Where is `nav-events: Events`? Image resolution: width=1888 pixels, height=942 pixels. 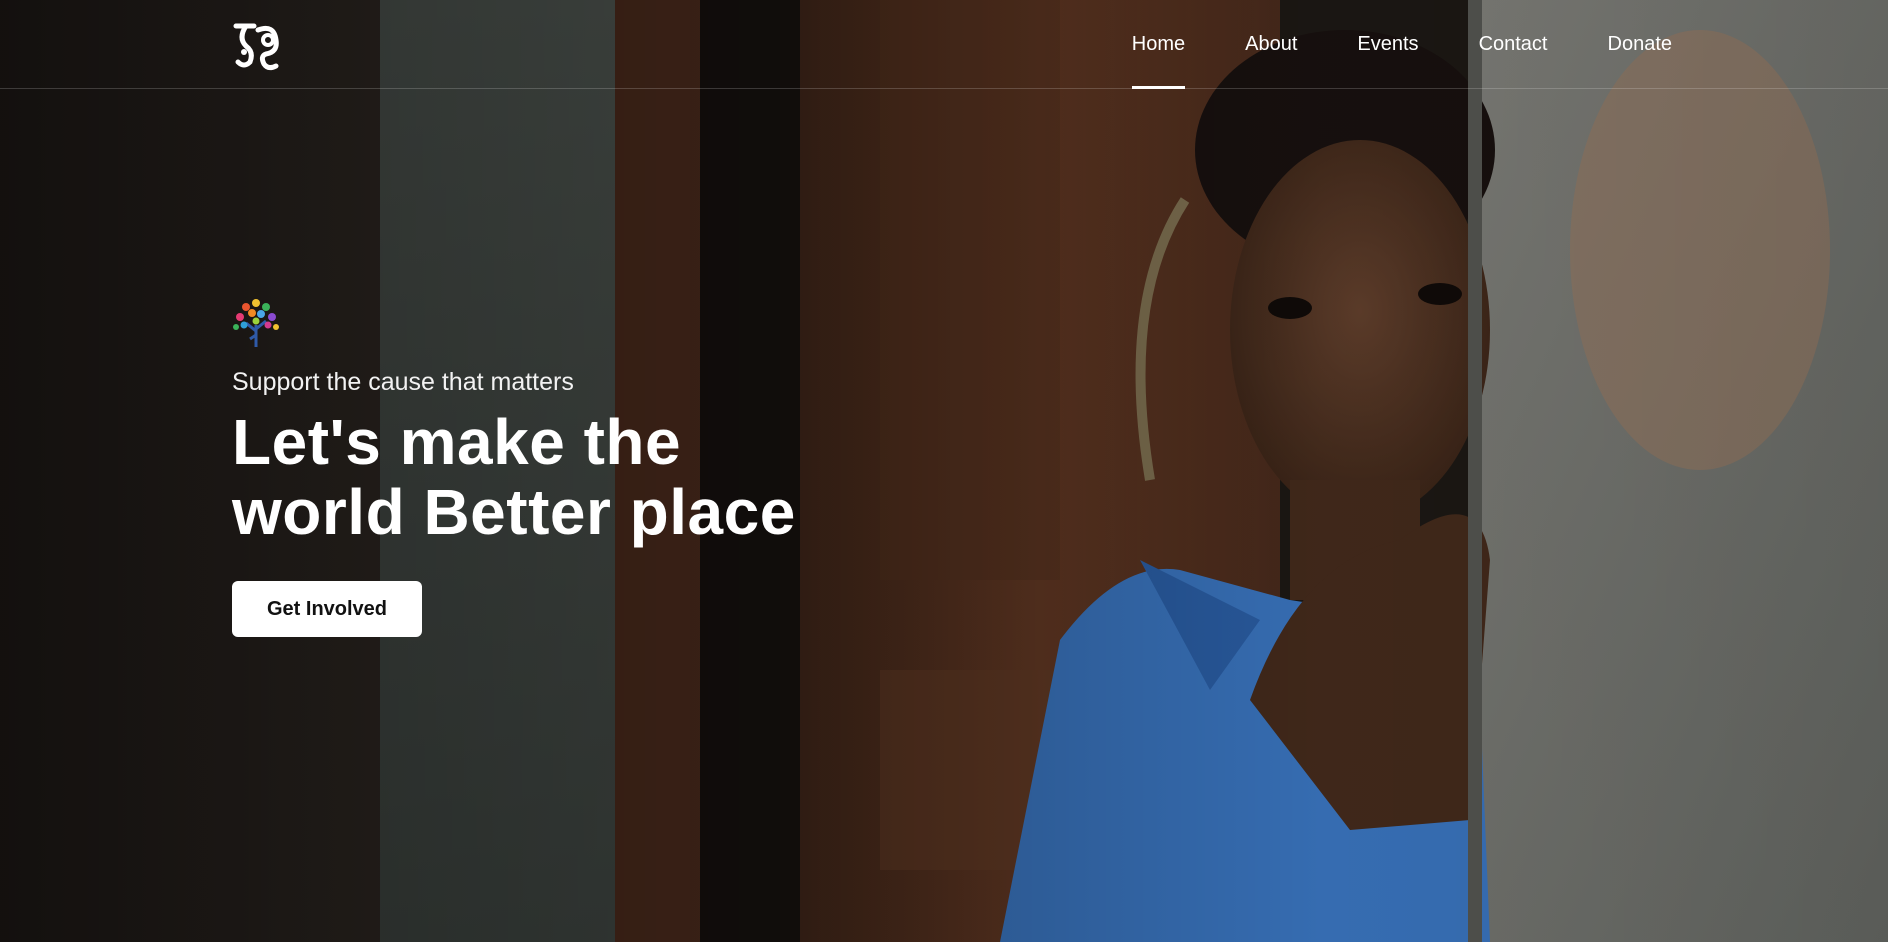 nav-events: Events is located at coordinates (1387, 44).